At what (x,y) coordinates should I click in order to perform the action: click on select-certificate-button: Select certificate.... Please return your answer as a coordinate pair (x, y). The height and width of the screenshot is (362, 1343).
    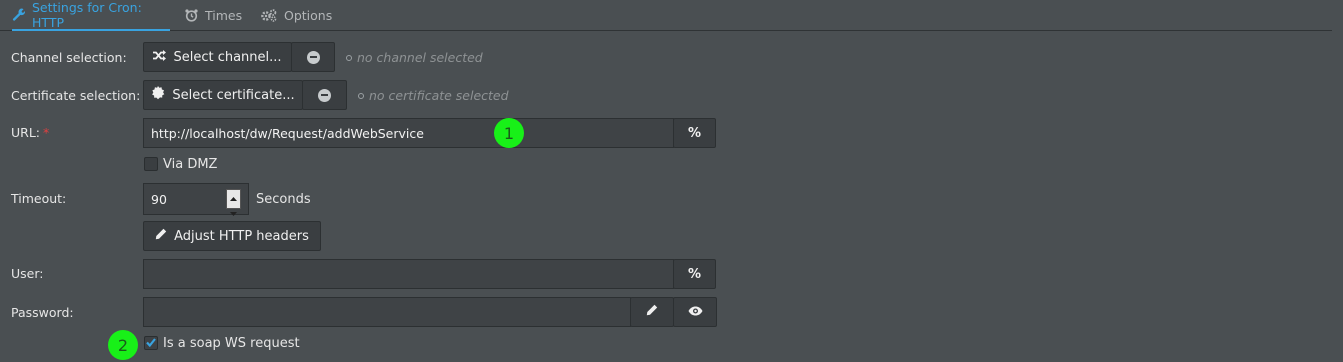
    Looking at the image, I should click on (223, 95).